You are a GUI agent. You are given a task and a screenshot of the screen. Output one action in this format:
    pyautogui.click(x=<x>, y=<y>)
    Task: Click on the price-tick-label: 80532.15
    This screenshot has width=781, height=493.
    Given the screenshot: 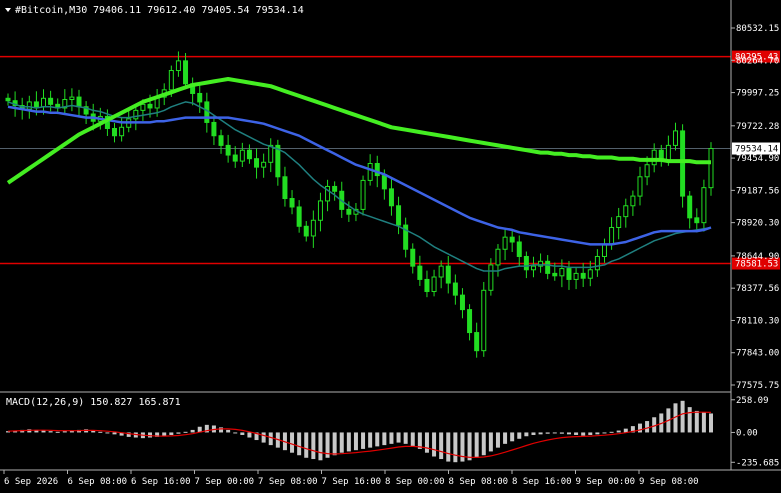 What is the action you would take?
    pyautogui.click(x=757, y=29)
    